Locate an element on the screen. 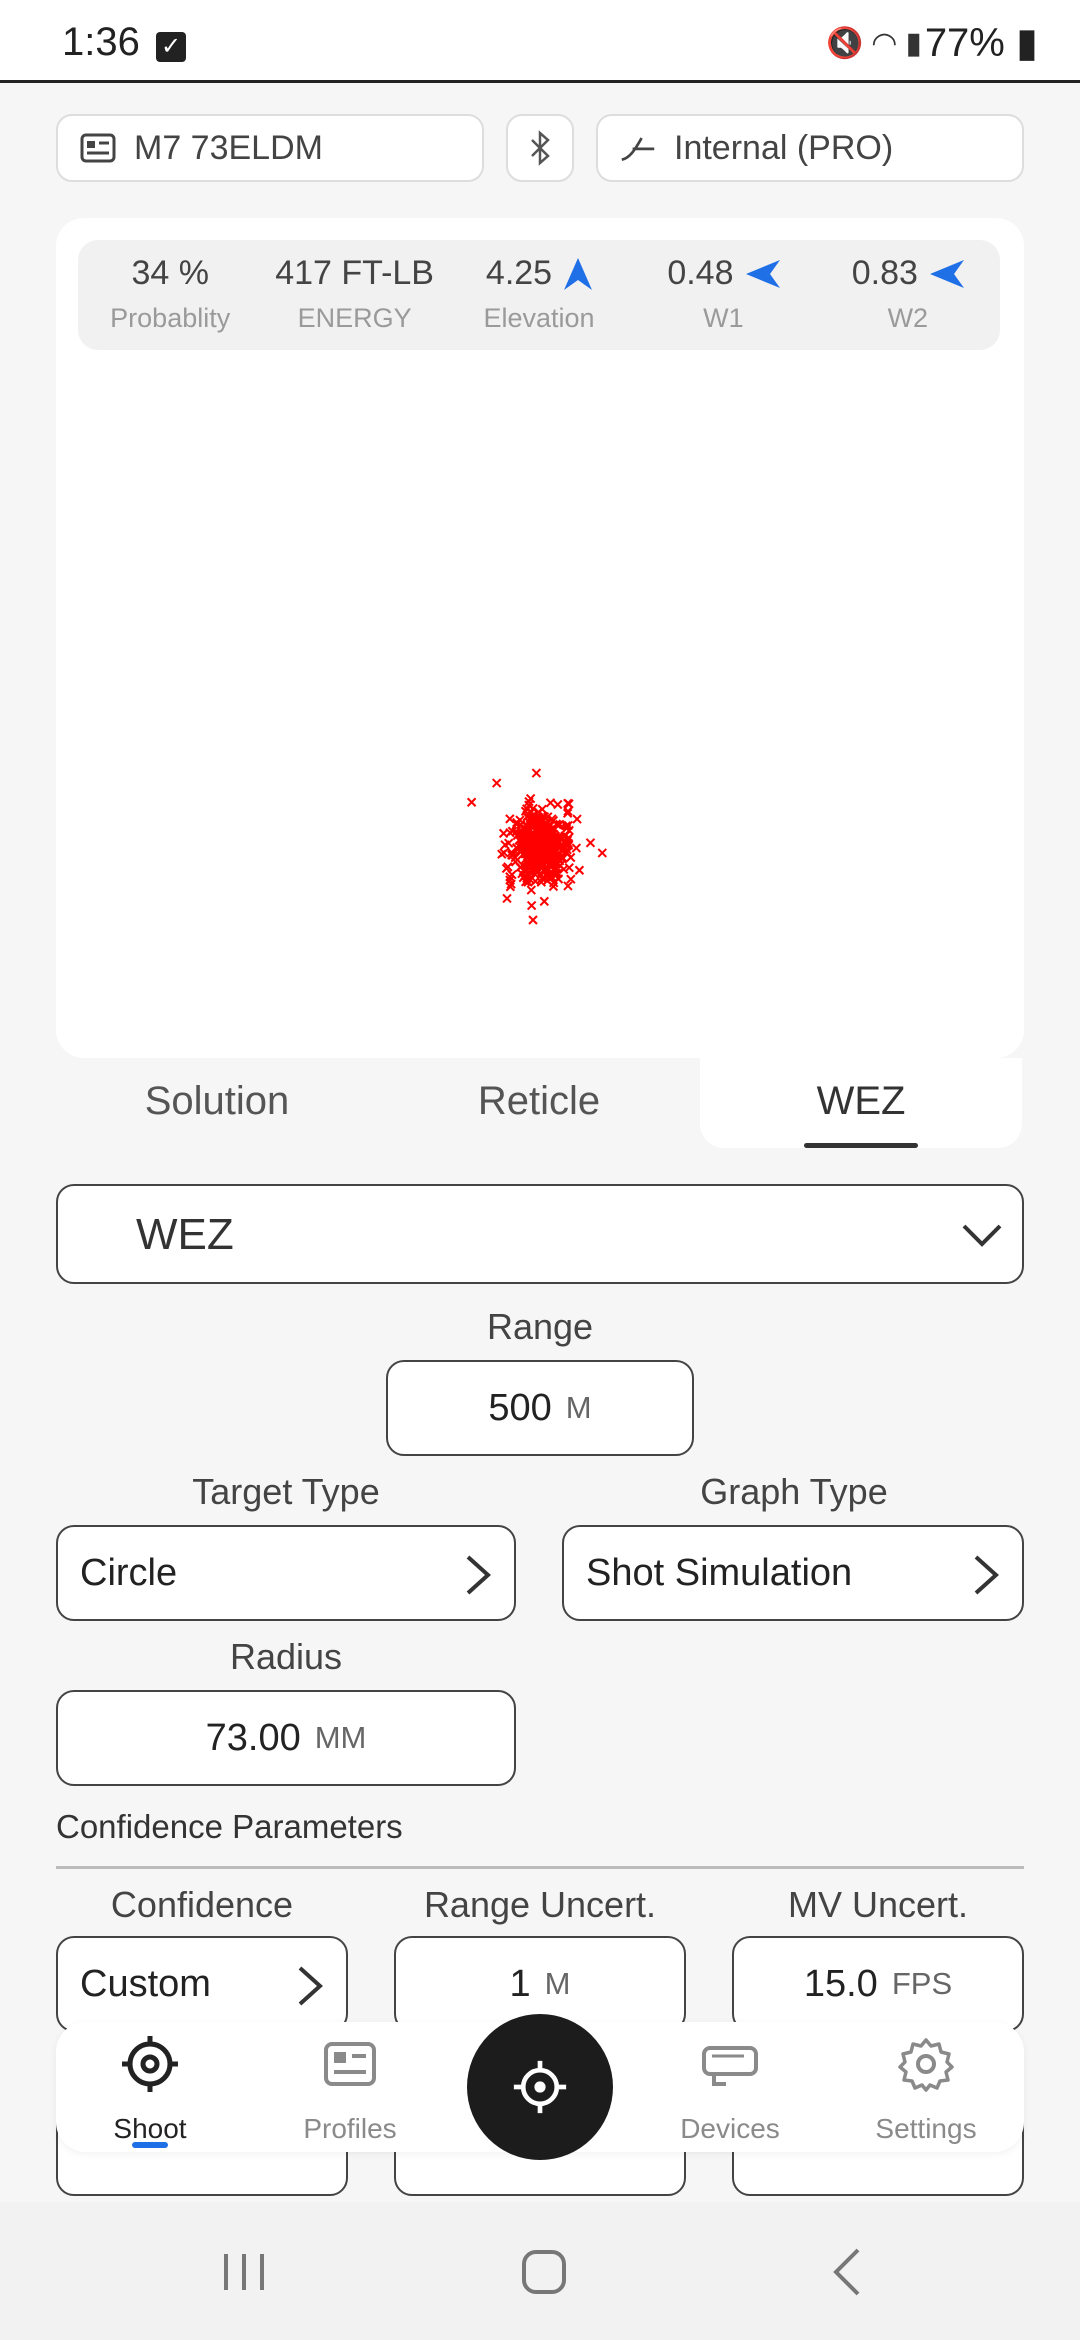 This screenshot has width=1080, height=2340. view-tabs: Solution Reticle WEZ is located at coordinates (540, 1103).